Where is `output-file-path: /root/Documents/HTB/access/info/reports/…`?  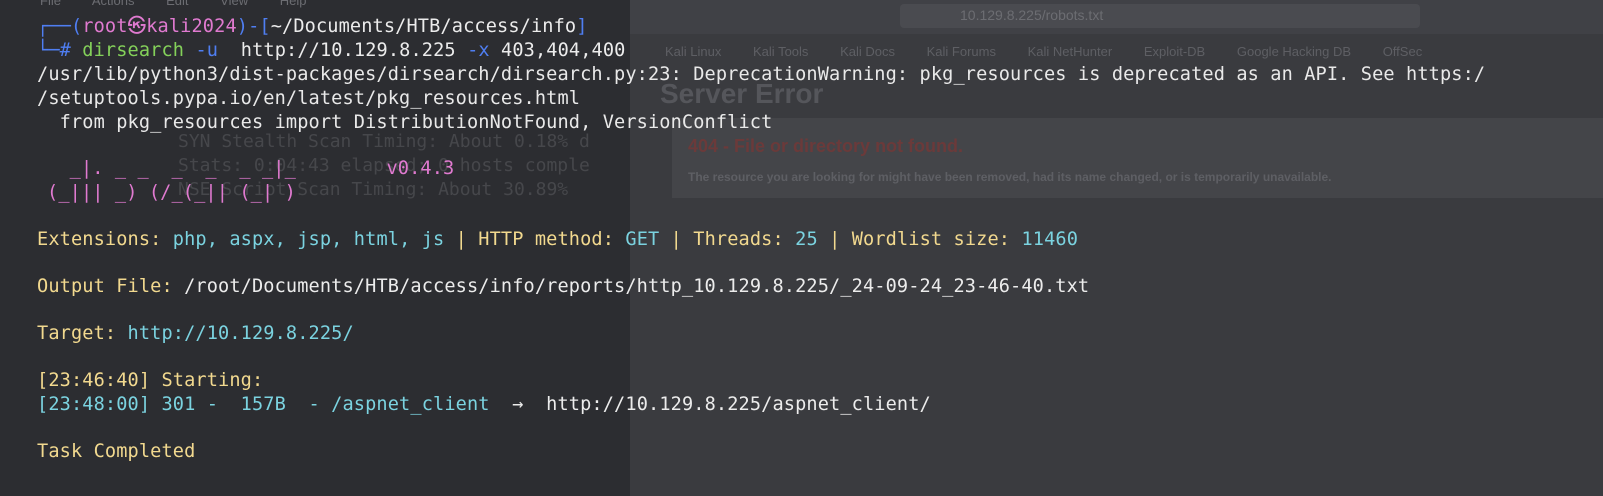
output-file-path: /root/Documents/HTB/access/info/reports/… is located at coordinates (637, 286).